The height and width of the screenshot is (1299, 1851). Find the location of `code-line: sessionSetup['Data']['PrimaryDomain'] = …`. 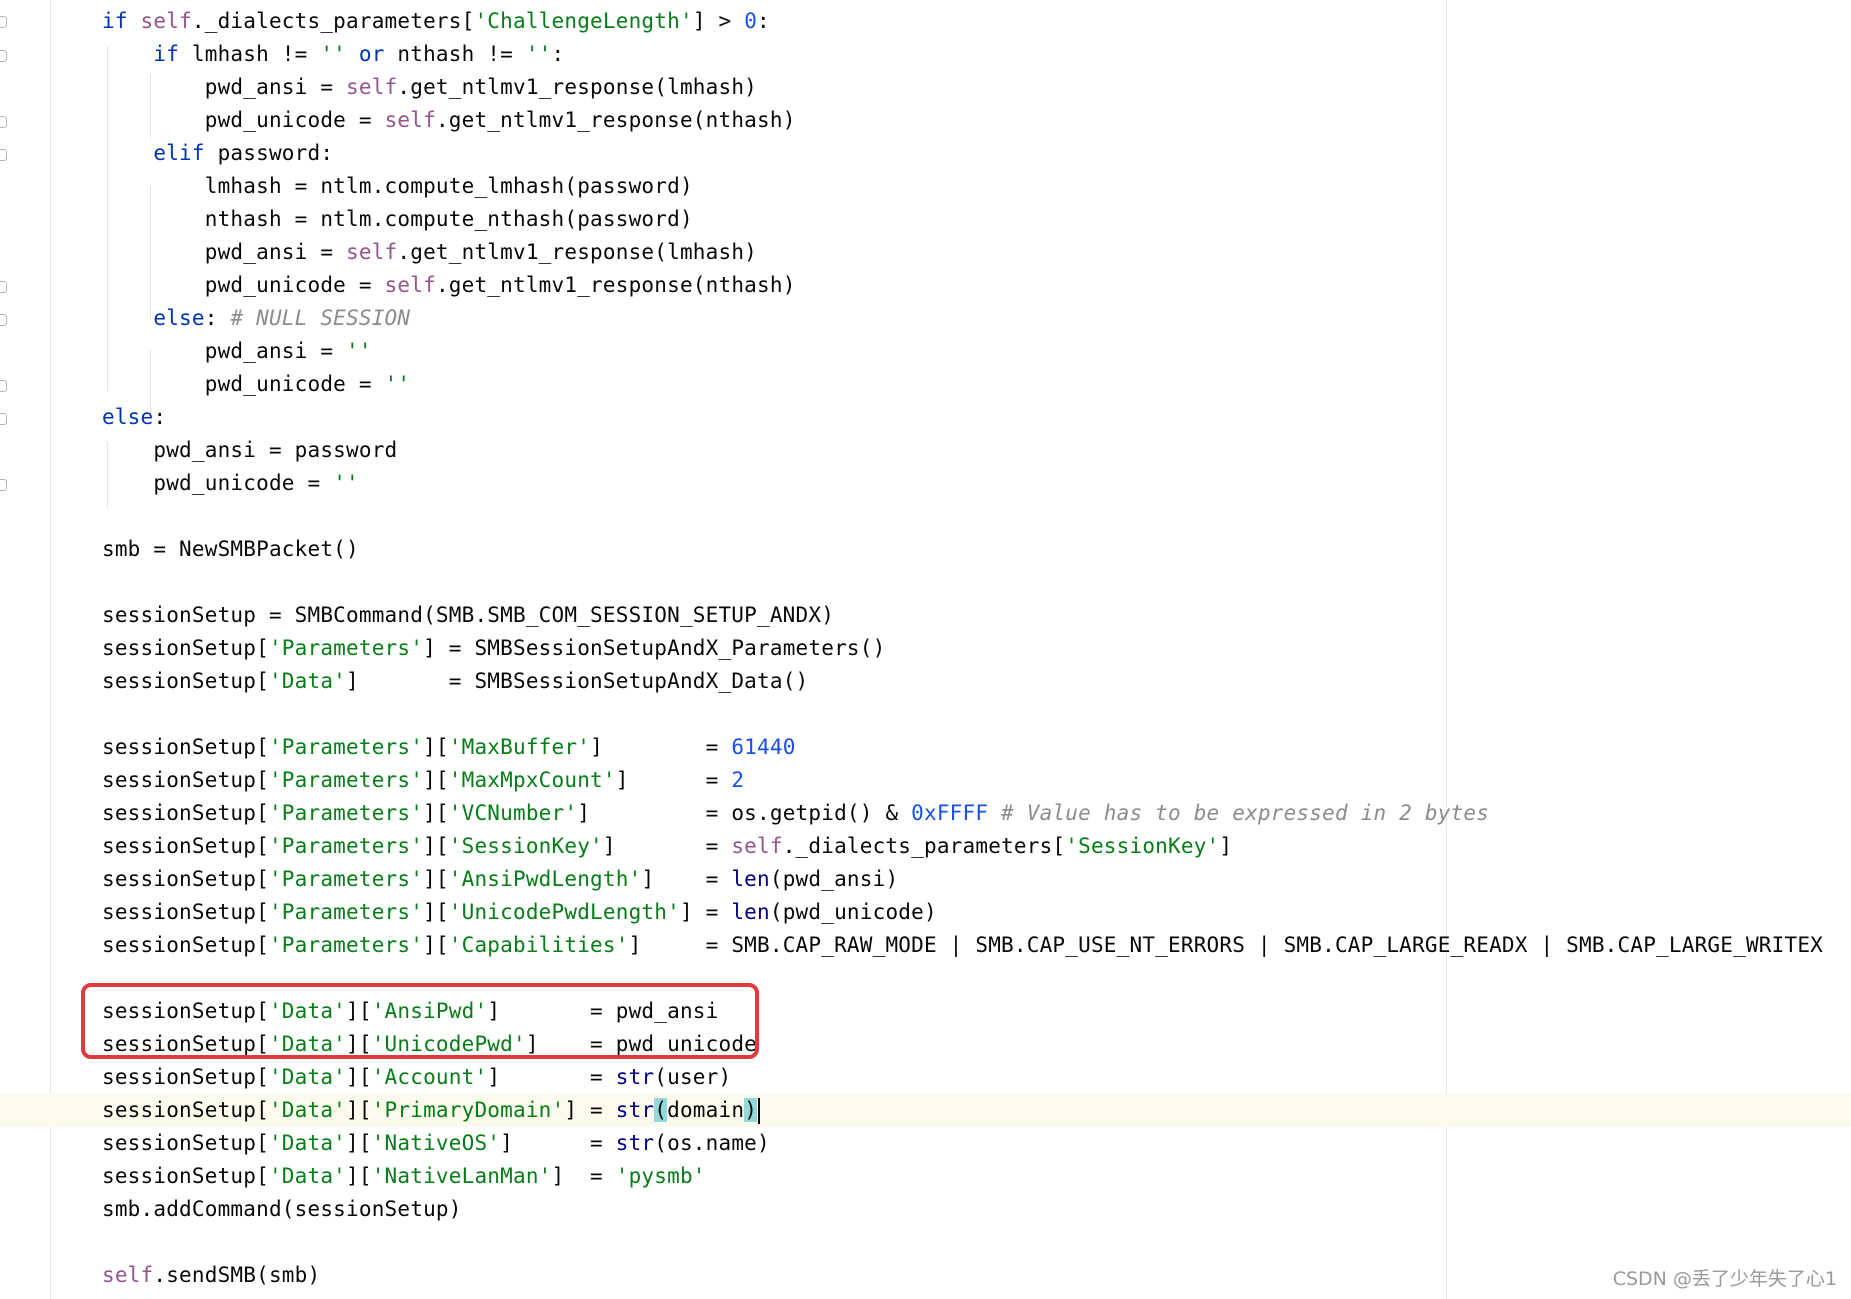

code-line: sessionSetup['Data']['PrimaryDomain'] = … is located at coordinates (431, 1110).